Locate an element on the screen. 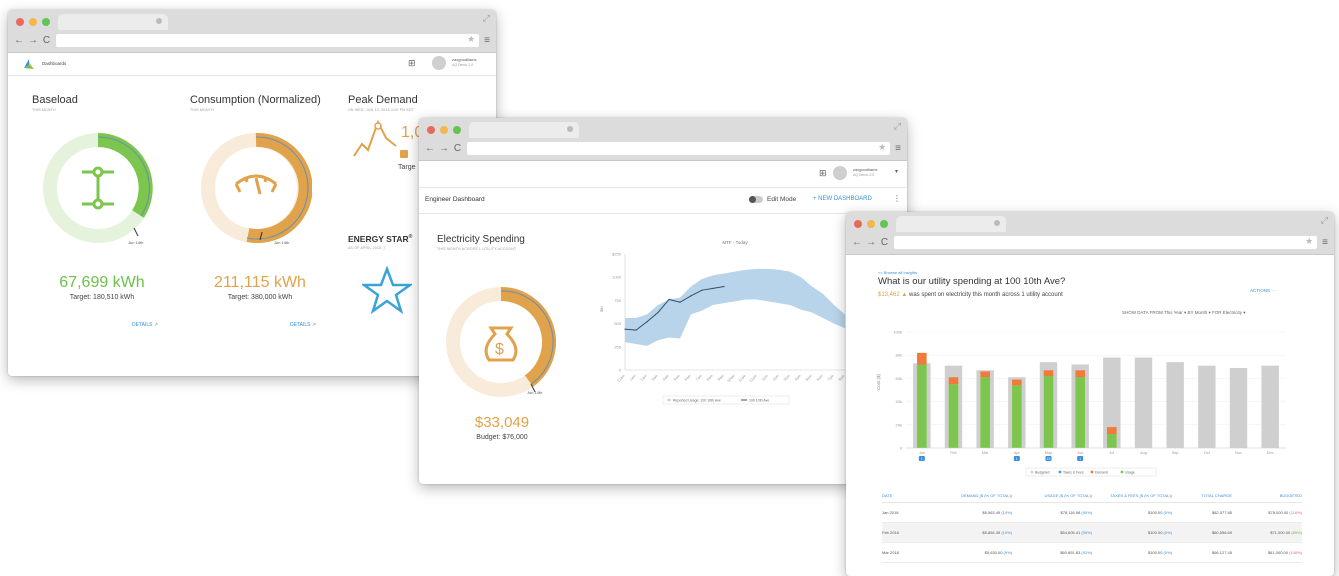 The width and height of the screenshot is (1339, 576). check-icon is located at coordinates (404, 154).